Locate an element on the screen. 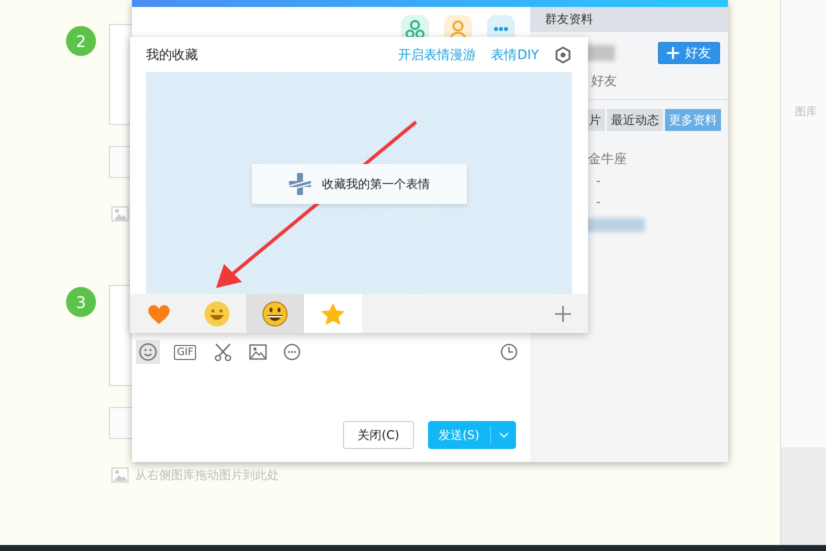  add-favorite-button: 收藏我的第一个表情 is located at coordinates (359, 184).